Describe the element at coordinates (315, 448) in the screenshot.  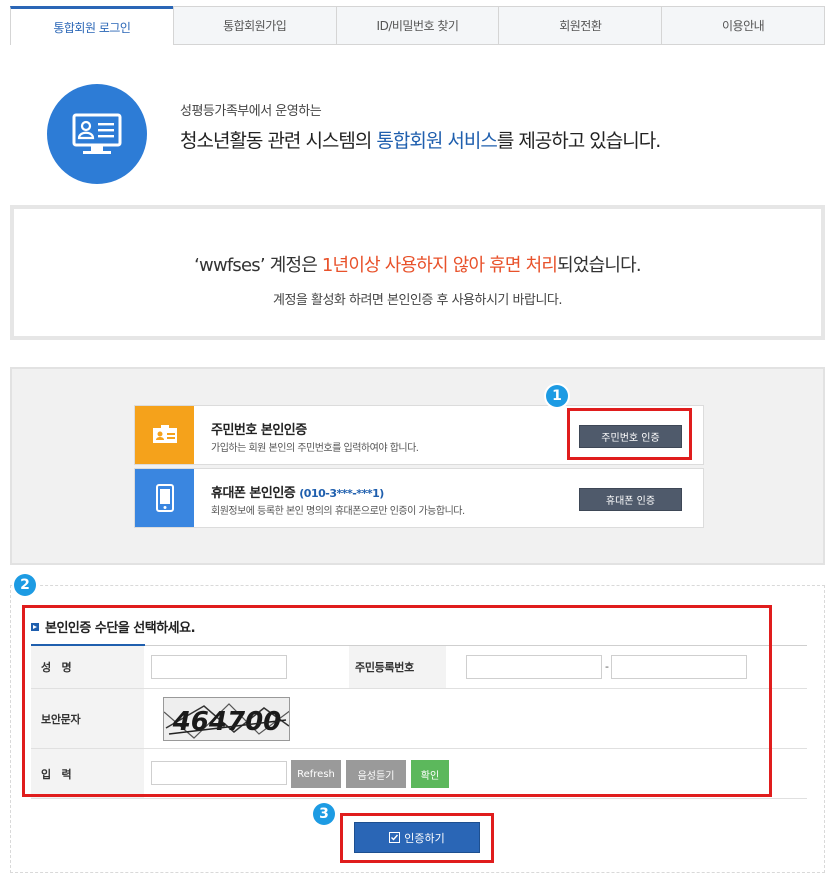
I see `rrn-auth-desc: 가입하는 회원 본인의 주민번호를 입력하여야 합니다.` at that location.